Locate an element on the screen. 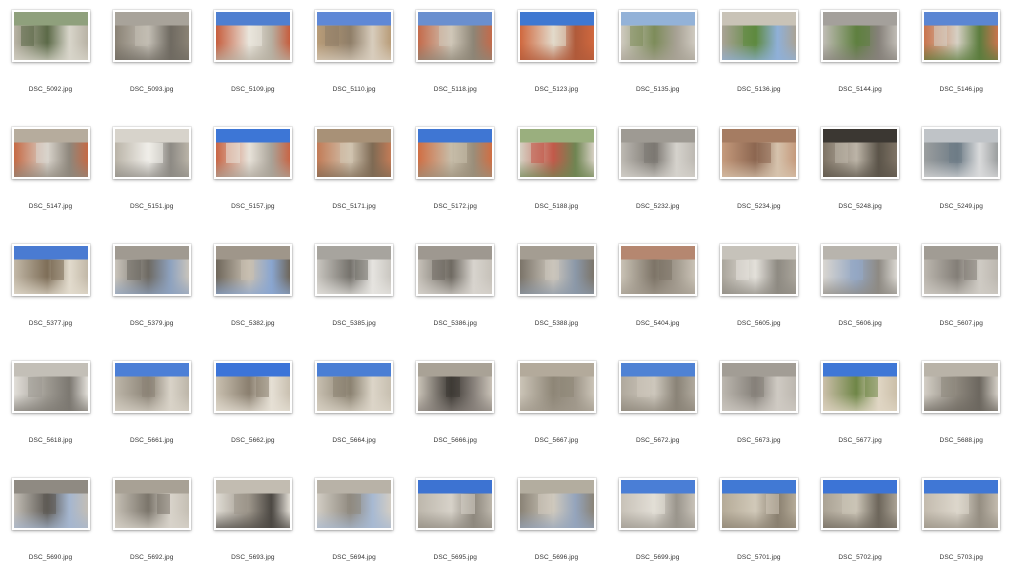  thumbnail-item: DSC_5607.jpg is located at coordinates (961, 284).